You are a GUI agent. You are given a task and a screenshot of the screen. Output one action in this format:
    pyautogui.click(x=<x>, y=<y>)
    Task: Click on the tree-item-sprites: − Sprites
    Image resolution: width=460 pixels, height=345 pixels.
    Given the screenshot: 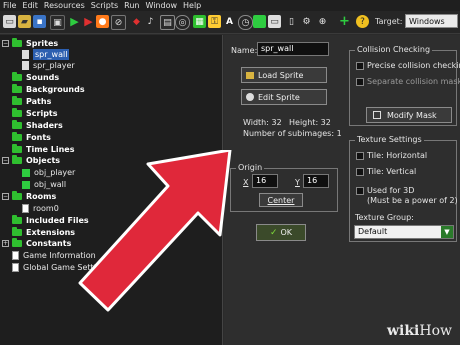 What is the action you would take?
    pyautogui.click(x=30, y=43)
    